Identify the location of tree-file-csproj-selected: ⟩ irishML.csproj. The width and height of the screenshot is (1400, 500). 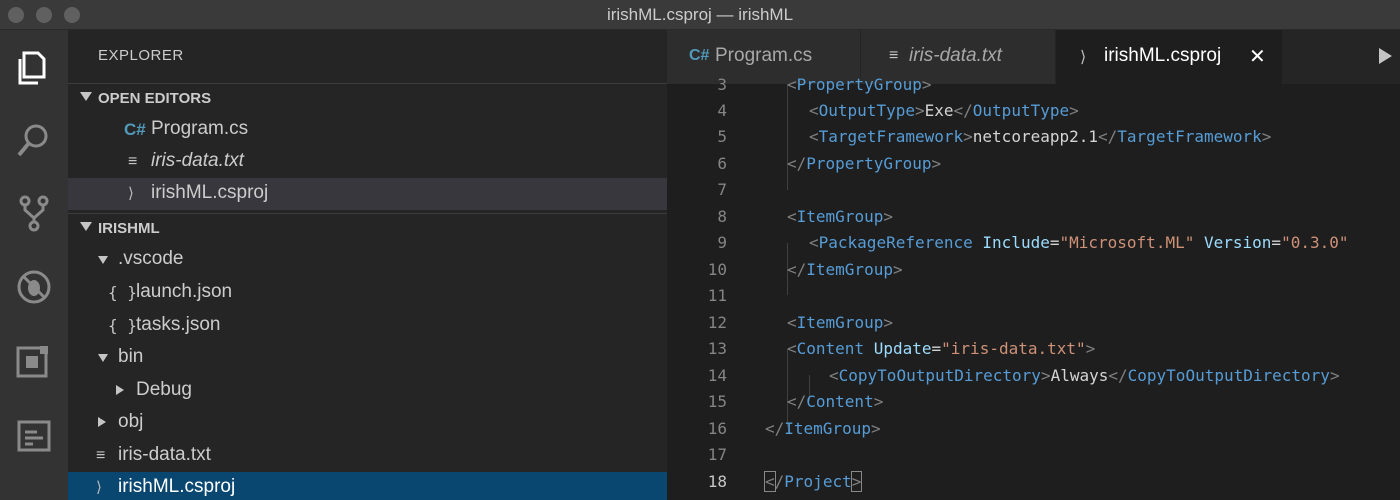
(367, 486).